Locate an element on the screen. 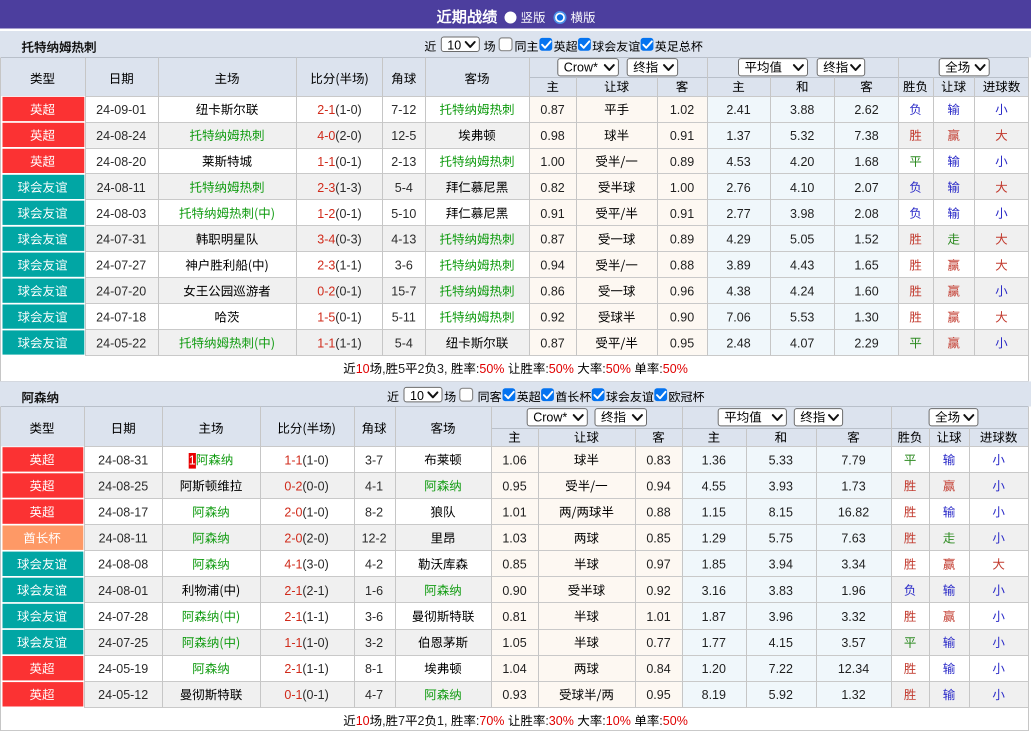 The height and width of the screenshot is (737, 1031). svg-text: 1.32 is located at coordinates (853, 695).